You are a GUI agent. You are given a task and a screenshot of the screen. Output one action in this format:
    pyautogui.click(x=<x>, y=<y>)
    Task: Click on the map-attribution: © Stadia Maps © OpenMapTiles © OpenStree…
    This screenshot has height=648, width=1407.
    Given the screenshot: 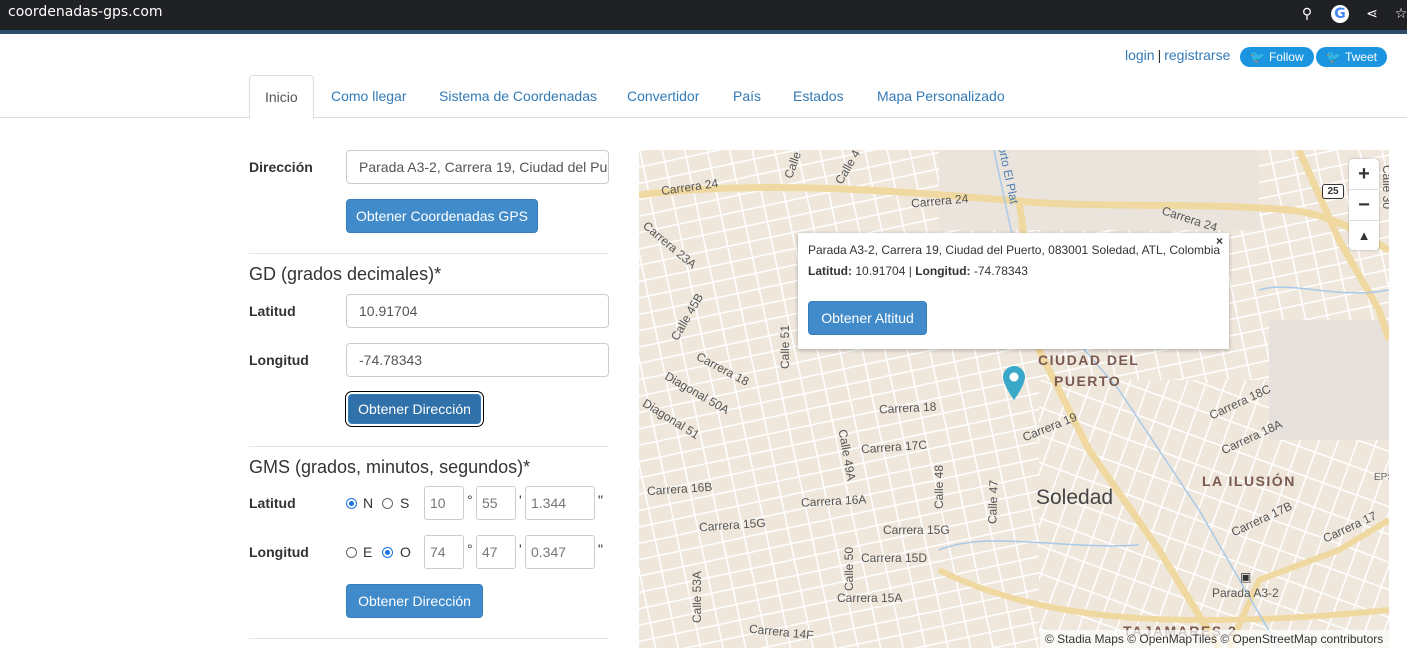 What is the action you would take?
    pyautogui.click(x=1214, y=639)
    